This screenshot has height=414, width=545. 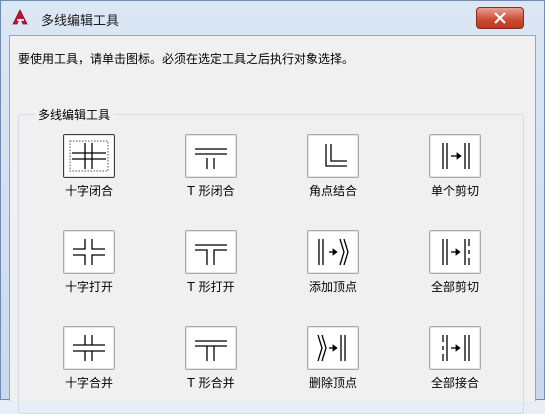 What do you see at coordinates (211, 383) in the screenshot?
I see `tool-label: T 形合并` at bounding box center [211, 383].